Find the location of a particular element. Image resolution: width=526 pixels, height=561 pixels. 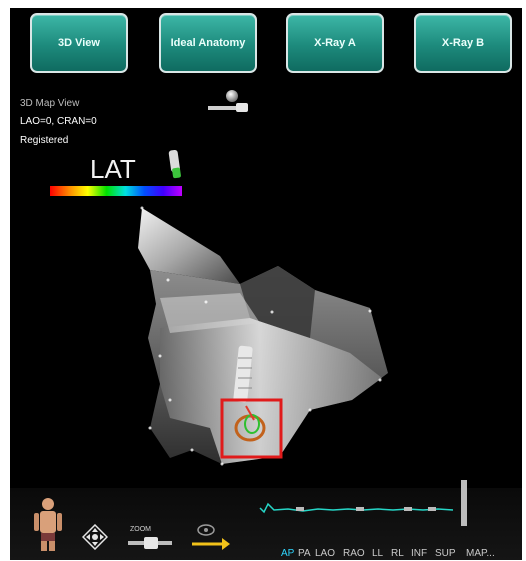

projection-ll: LL is located at coordinates (377, 553).